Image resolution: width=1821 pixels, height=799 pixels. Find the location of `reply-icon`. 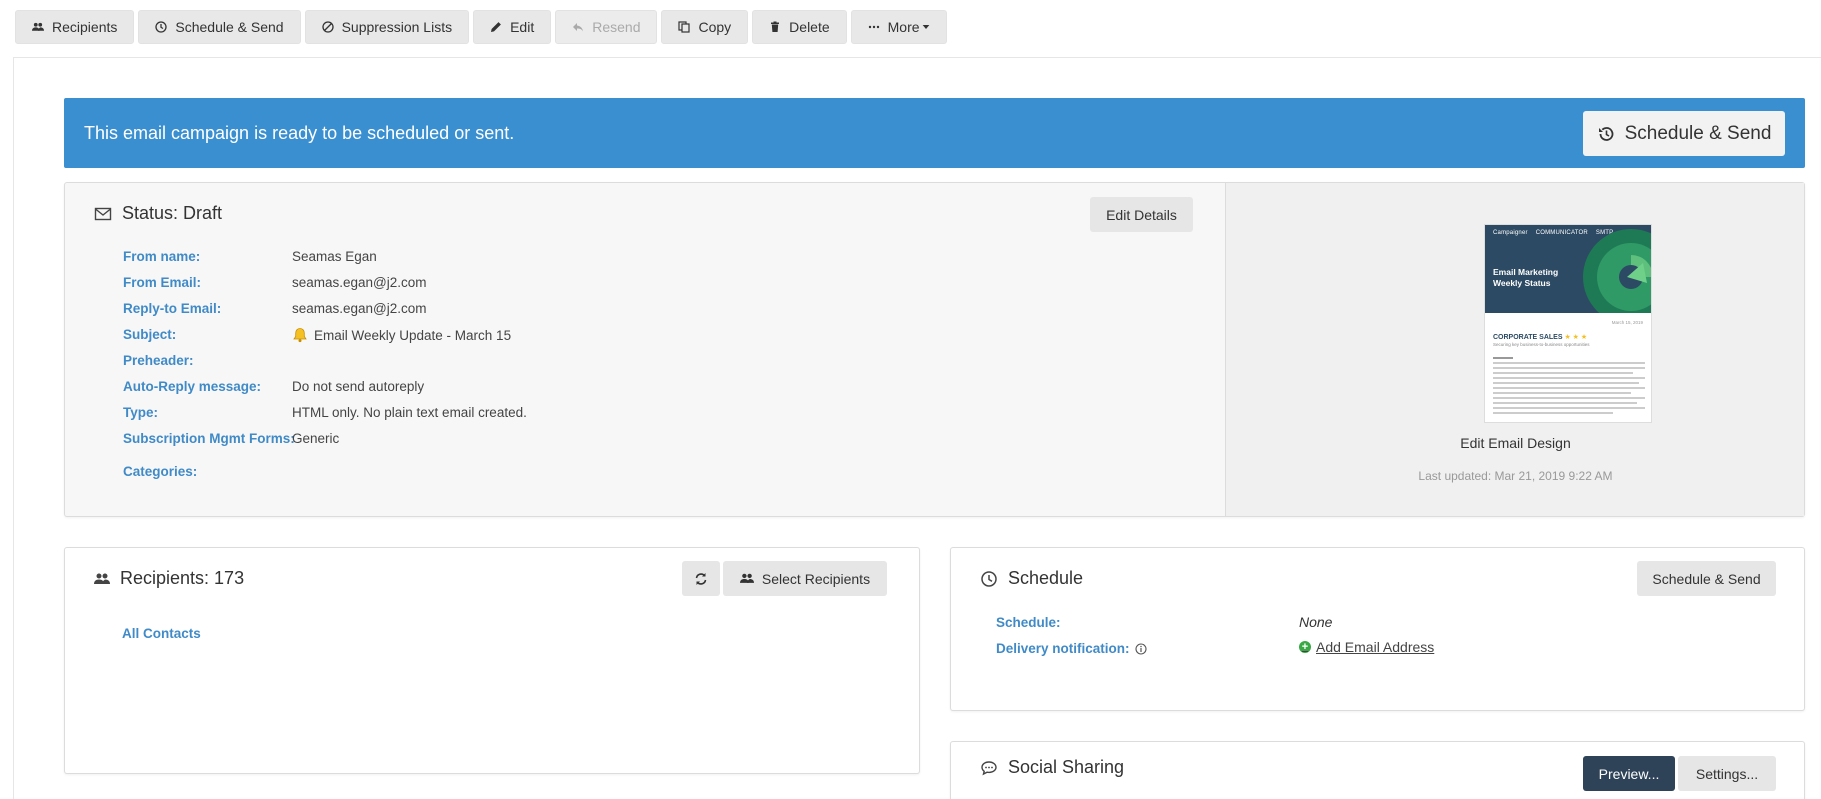

reply-icon is located at coordinates (578, 27).